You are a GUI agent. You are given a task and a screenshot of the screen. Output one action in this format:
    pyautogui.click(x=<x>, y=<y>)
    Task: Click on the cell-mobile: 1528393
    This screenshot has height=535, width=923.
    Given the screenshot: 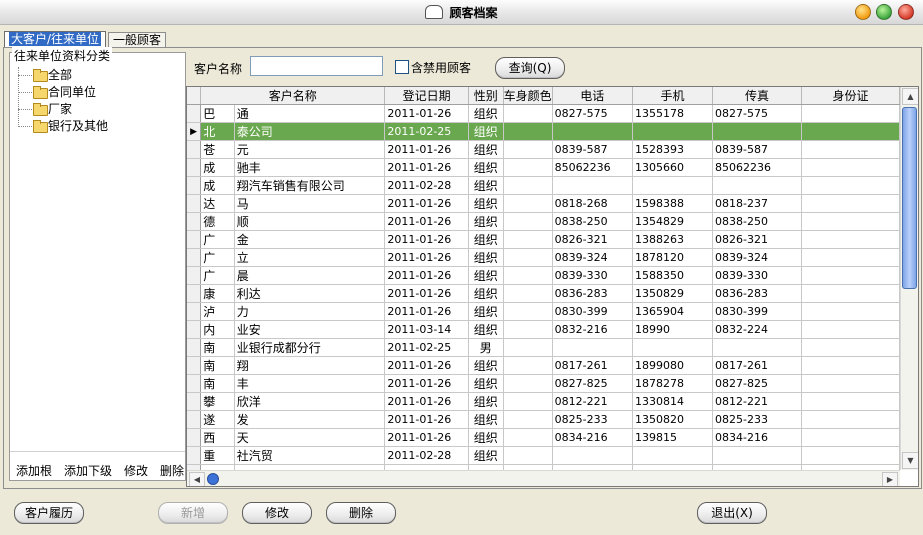 What is the action you would take?
    pyautogui.click(x=673, y=149)
    